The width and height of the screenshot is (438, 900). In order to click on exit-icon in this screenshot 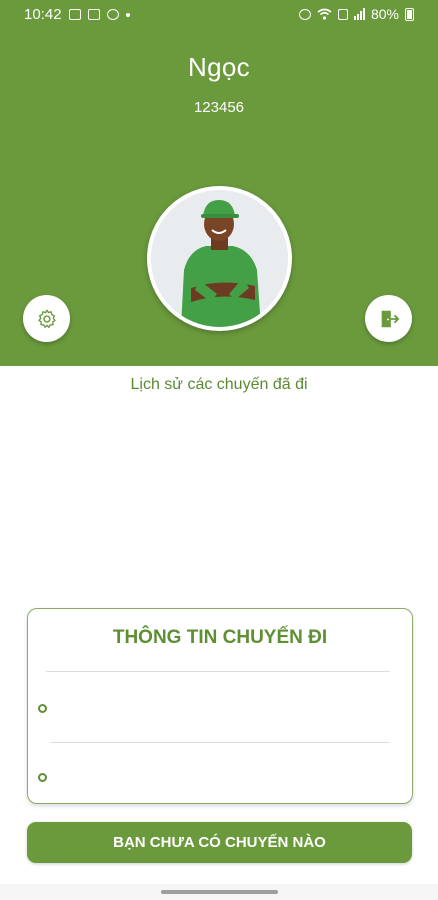, I will do `click(390, 318)`.